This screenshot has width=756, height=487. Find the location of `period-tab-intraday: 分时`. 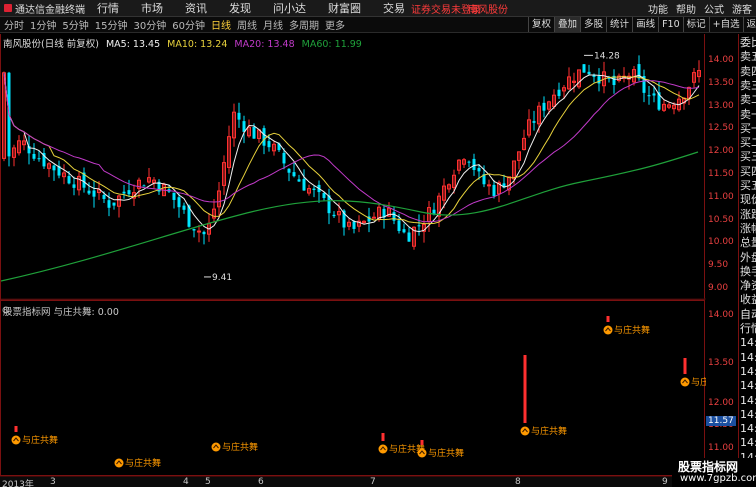

period-tab-intraday: 分时 is located at coordinates (13, 24).